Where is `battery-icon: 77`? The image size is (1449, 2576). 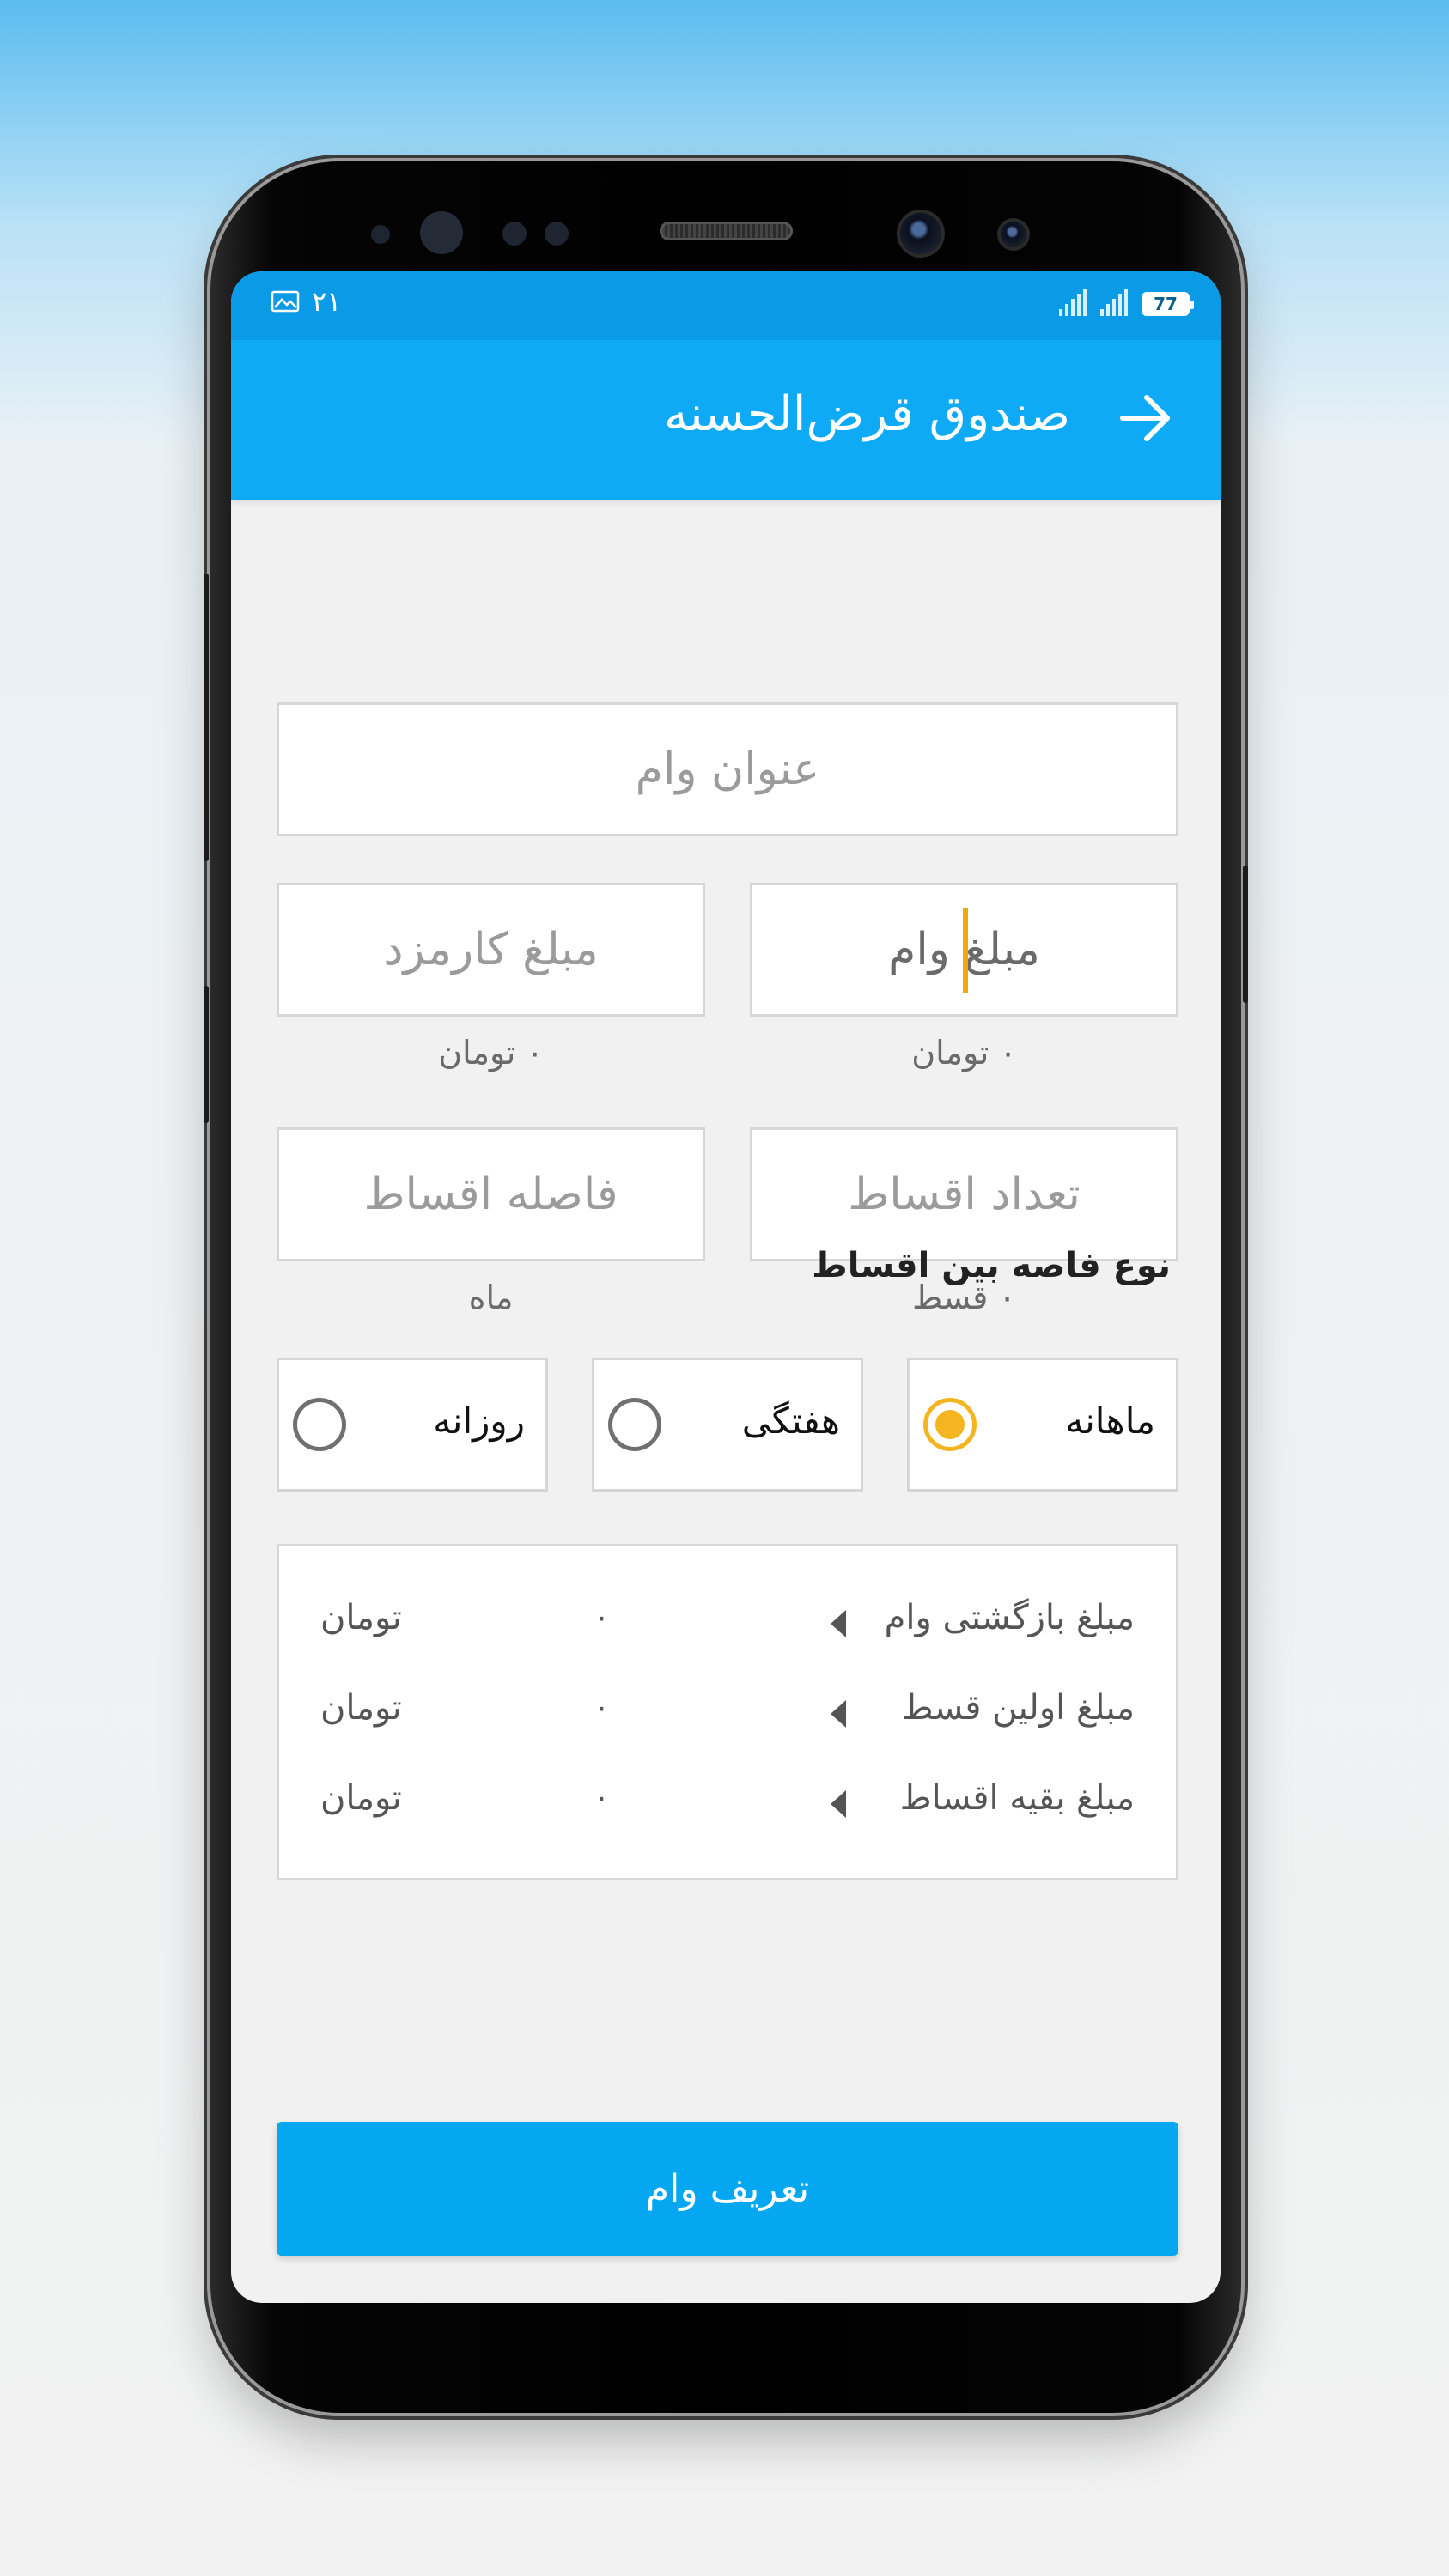 battery-icon: 77 is located at coordinates (1168, 304).